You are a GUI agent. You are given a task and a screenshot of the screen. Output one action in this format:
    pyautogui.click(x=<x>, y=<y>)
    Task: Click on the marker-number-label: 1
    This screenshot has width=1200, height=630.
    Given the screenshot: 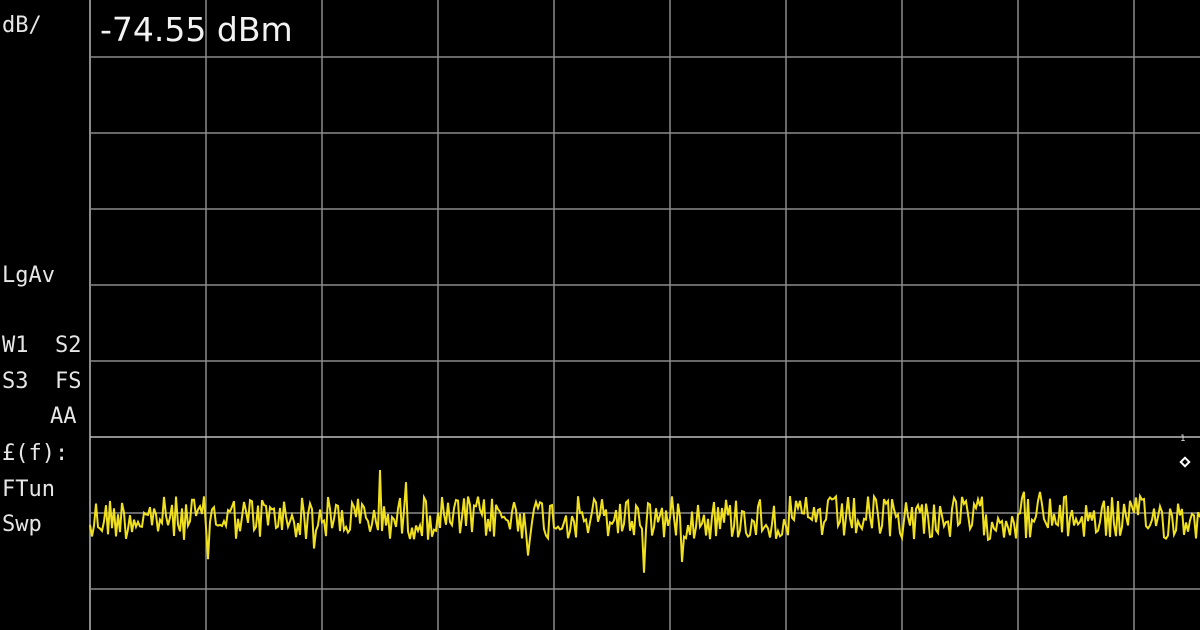 What is the action you would take?
    pyautogui.click(x=1183, y=439)
    